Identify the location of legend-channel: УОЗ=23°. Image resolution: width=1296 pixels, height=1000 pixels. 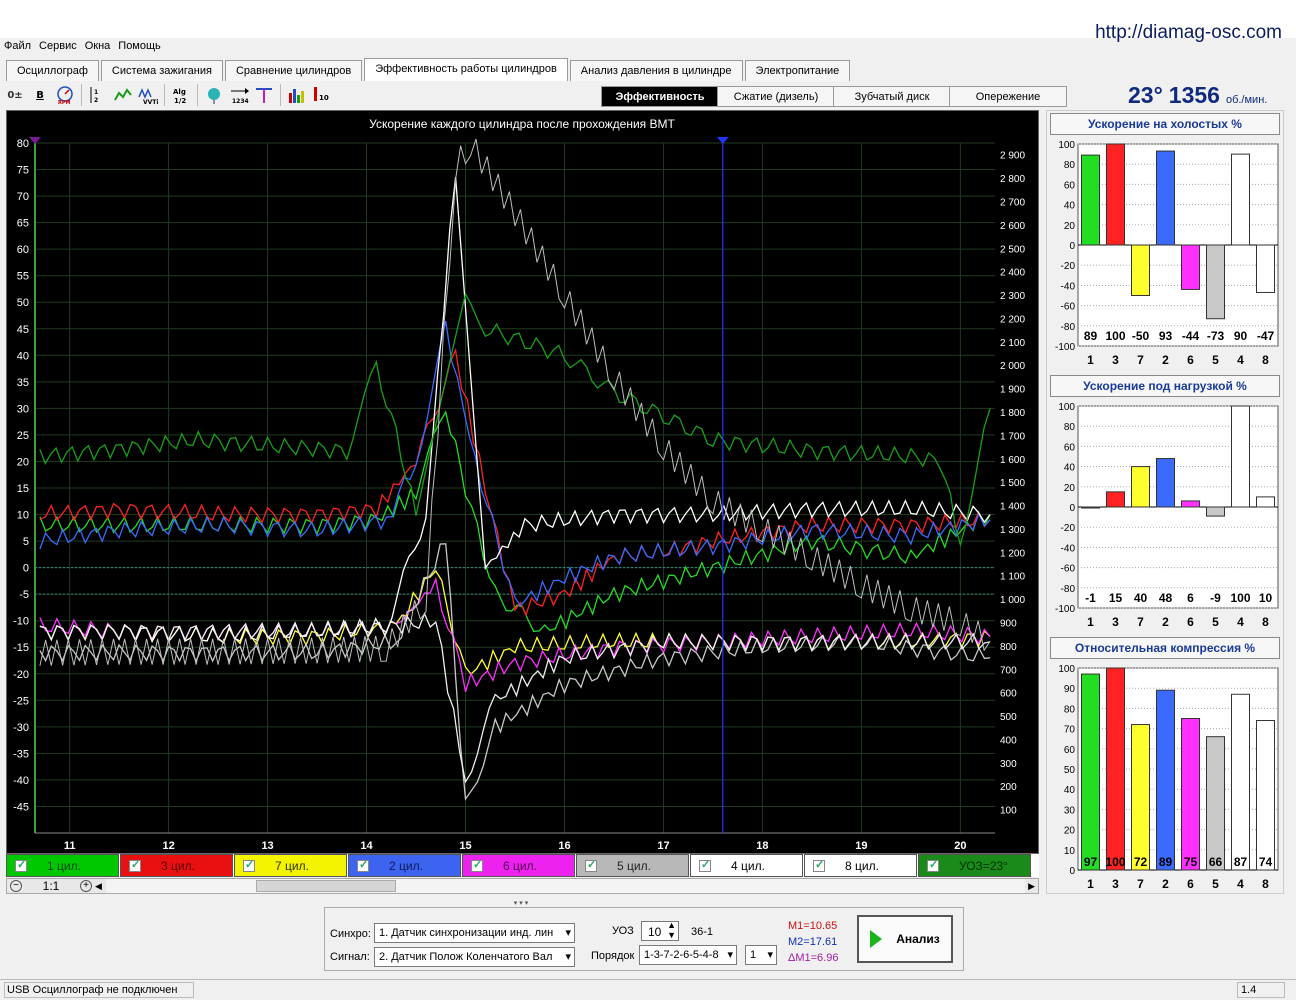
(974, 865).